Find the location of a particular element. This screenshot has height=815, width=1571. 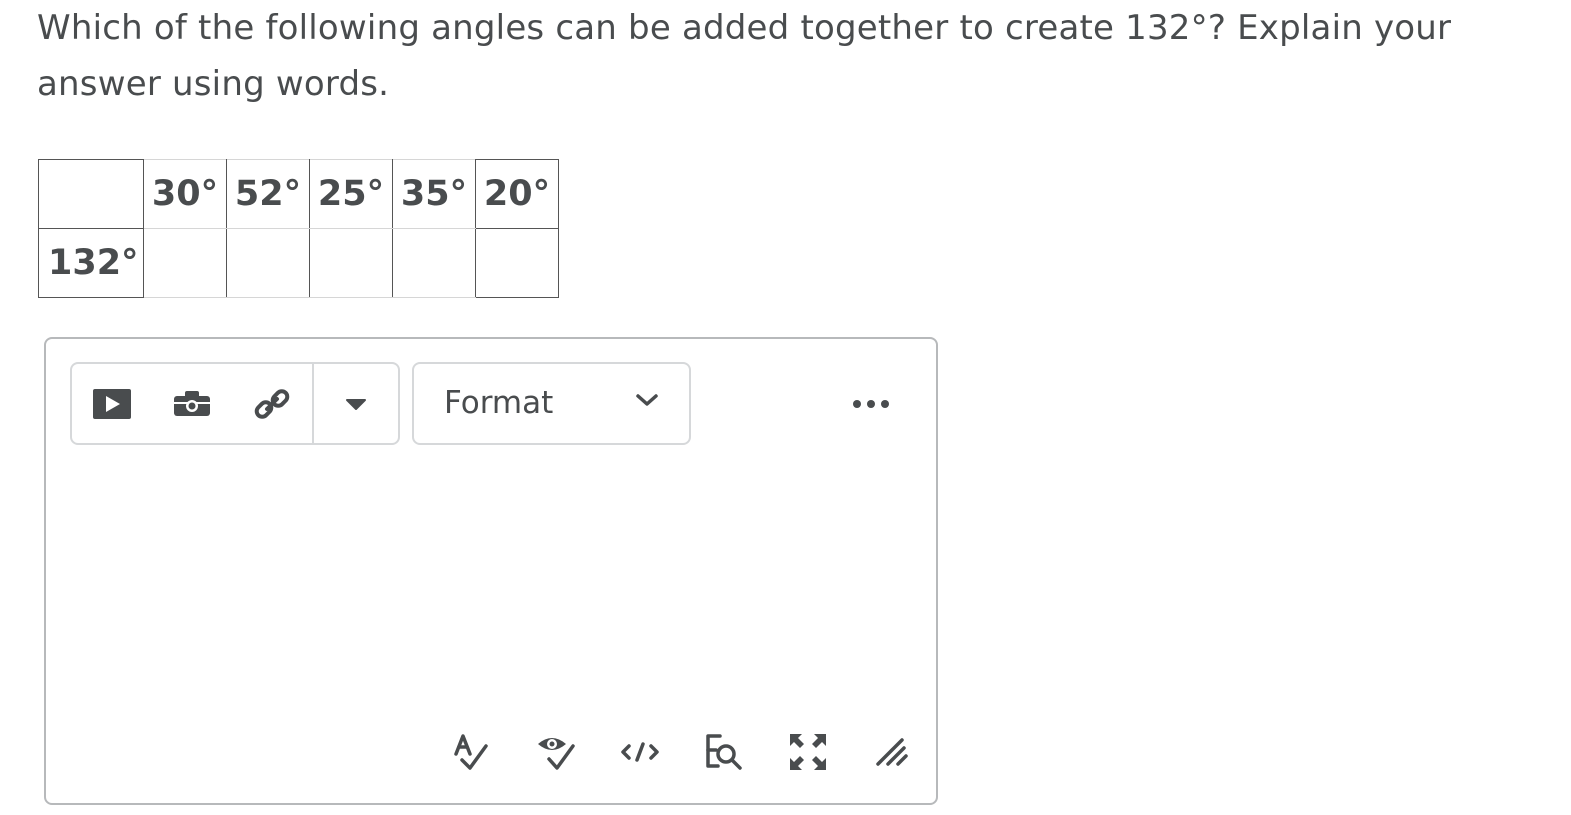

fullscreen-button is located at coordinates (808, 752).